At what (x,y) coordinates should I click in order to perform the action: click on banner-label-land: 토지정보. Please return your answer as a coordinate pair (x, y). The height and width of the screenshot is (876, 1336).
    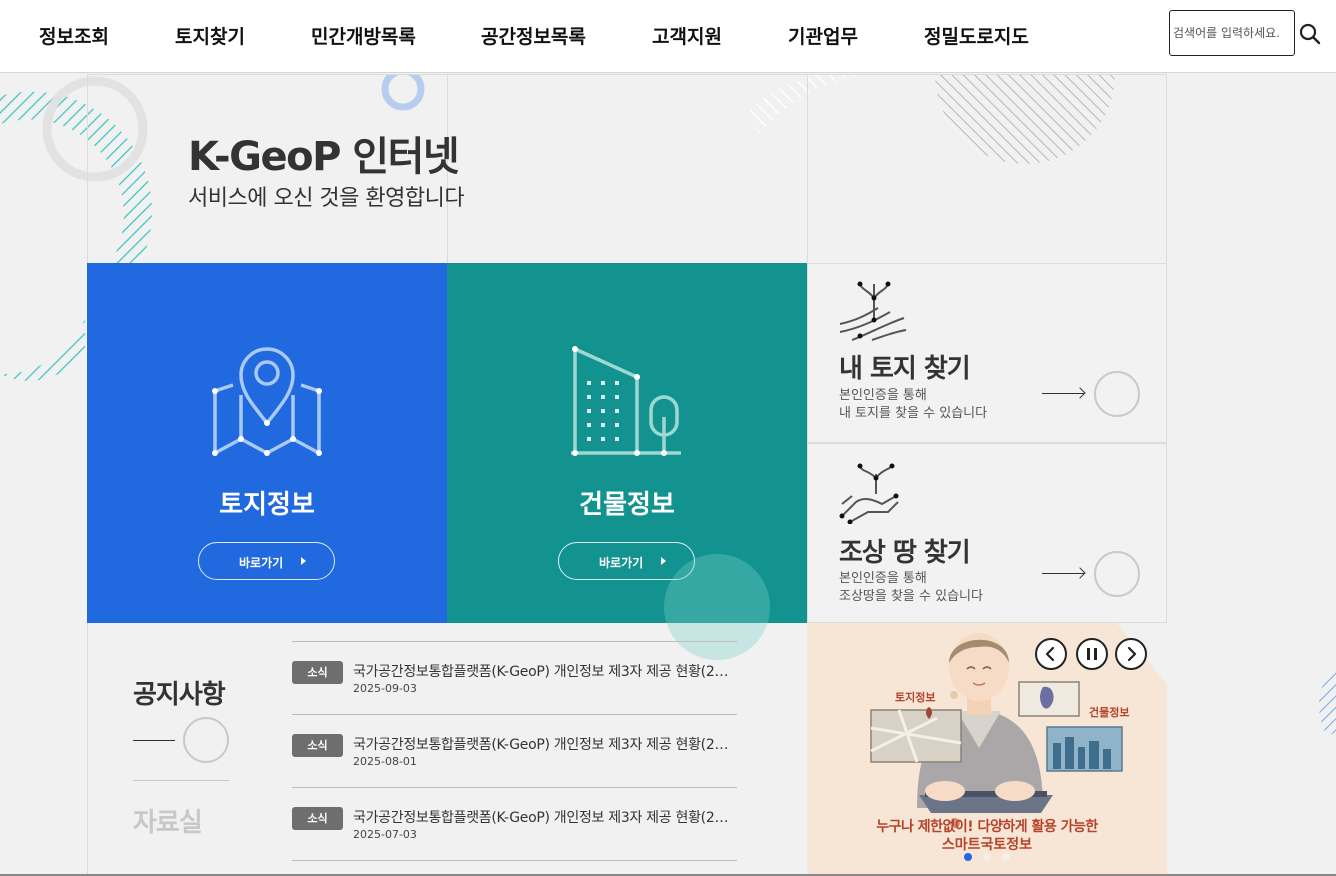
    Looking at the image, I should click on (915, 697).